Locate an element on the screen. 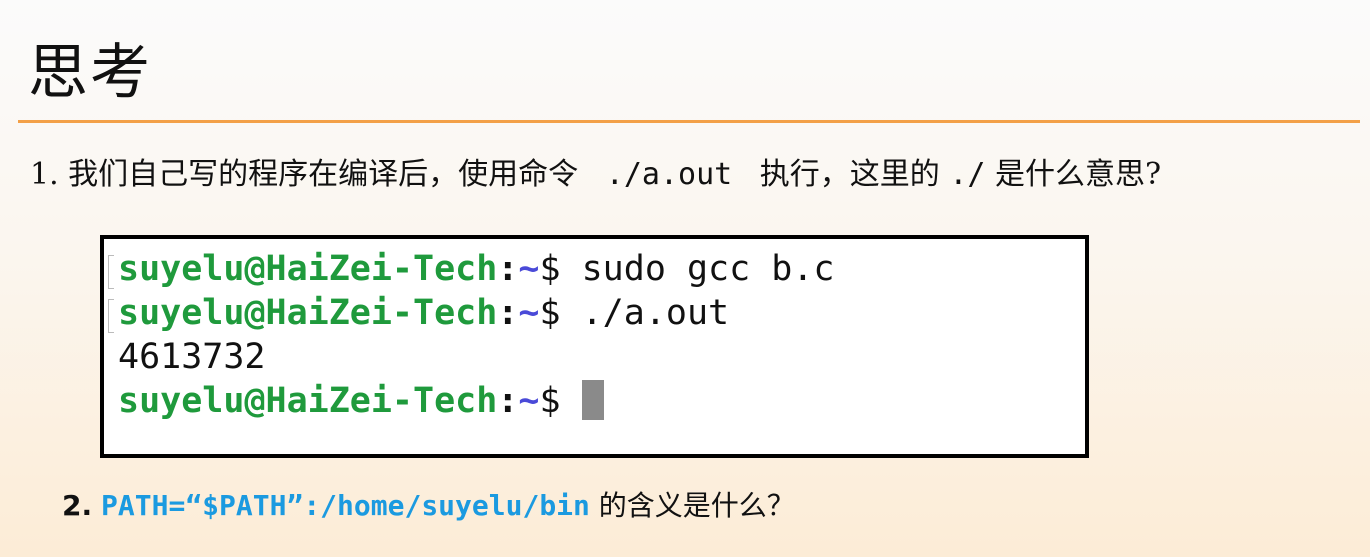 The width and height of the screenshot is (1370, 557). slide-title: 思考 is located at coordinates (90, 73).